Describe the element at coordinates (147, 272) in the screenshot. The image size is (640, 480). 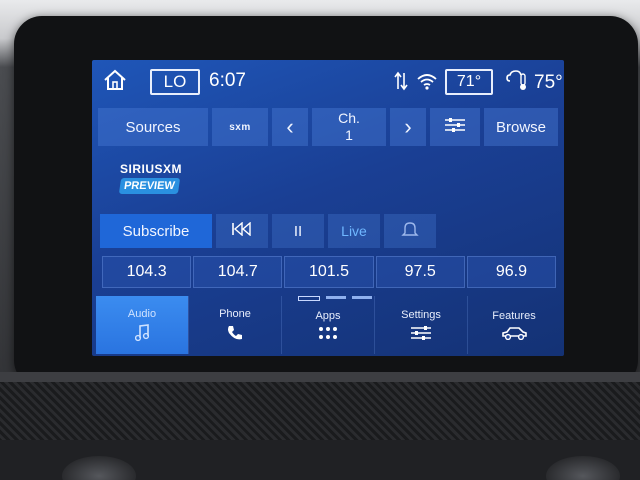
I see `preset-button: 104.3` at that location.